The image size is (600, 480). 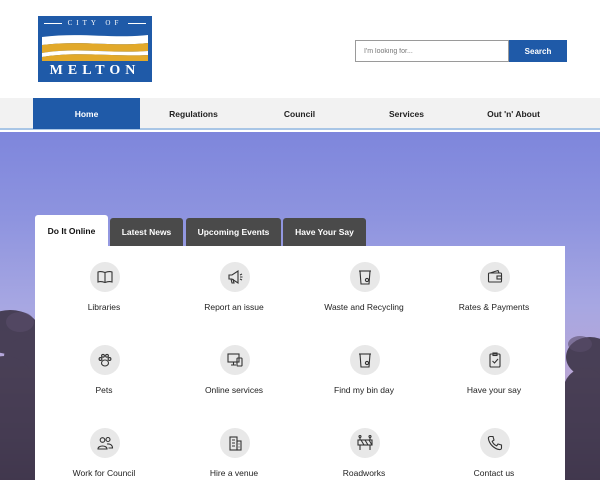 I want to click on tile-libraries: Libraries, so click(x=104, y=287).